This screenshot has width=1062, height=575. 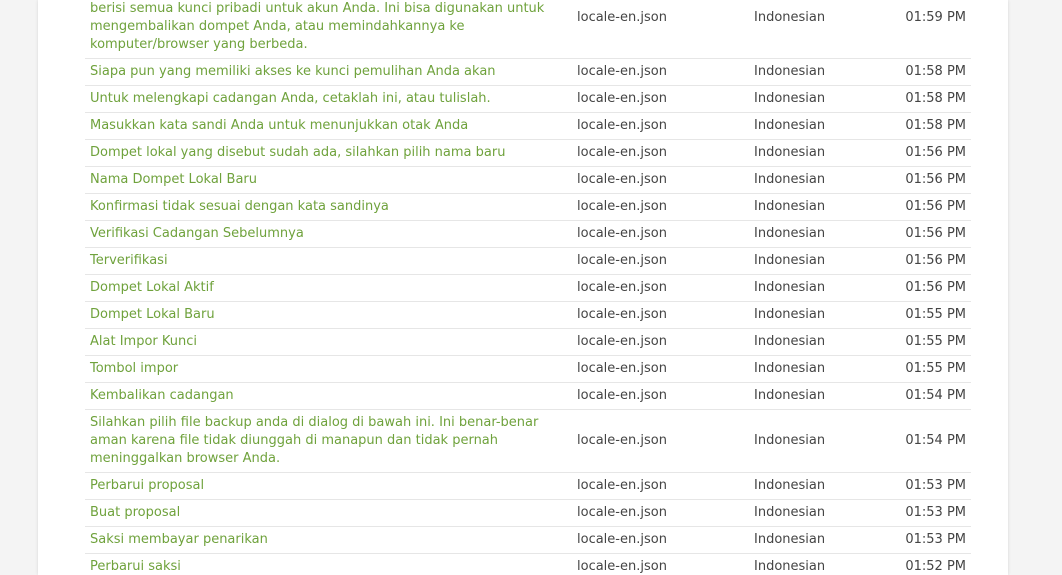 What do you see at coordinates (932, 29) in the screenshot?
I see `time-cell: 01:59 PM` at bounding box center [932, 29].